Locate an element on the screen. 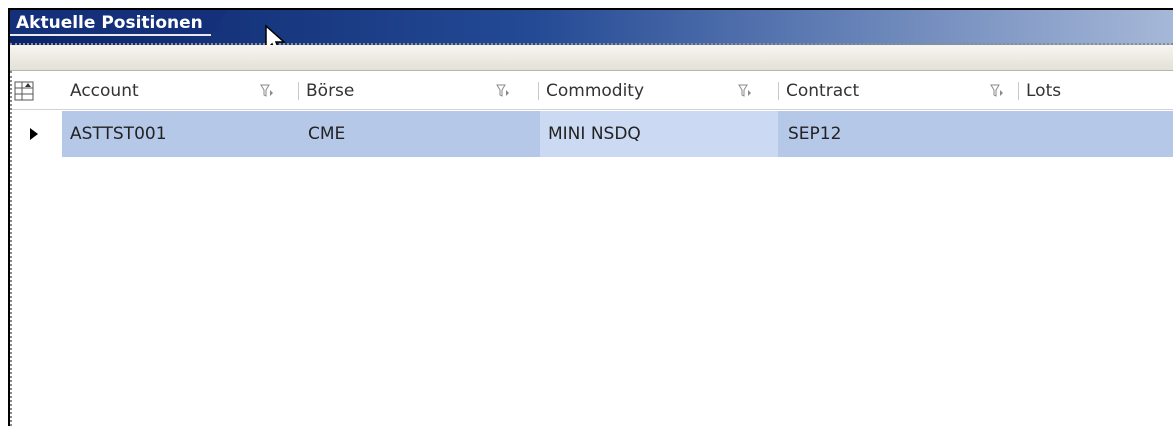 This screenshot has height=426, width=1173. cell-contract: SEP12 is located at coordinates (903, 134).